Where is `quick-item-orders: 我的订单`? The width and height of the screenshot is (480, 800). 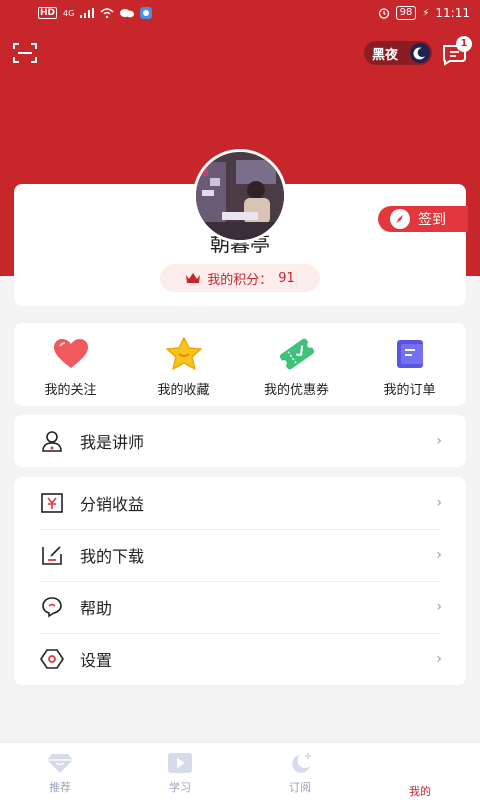
quick-item-orders: 我的订单 is located at coordinates (409, 364).